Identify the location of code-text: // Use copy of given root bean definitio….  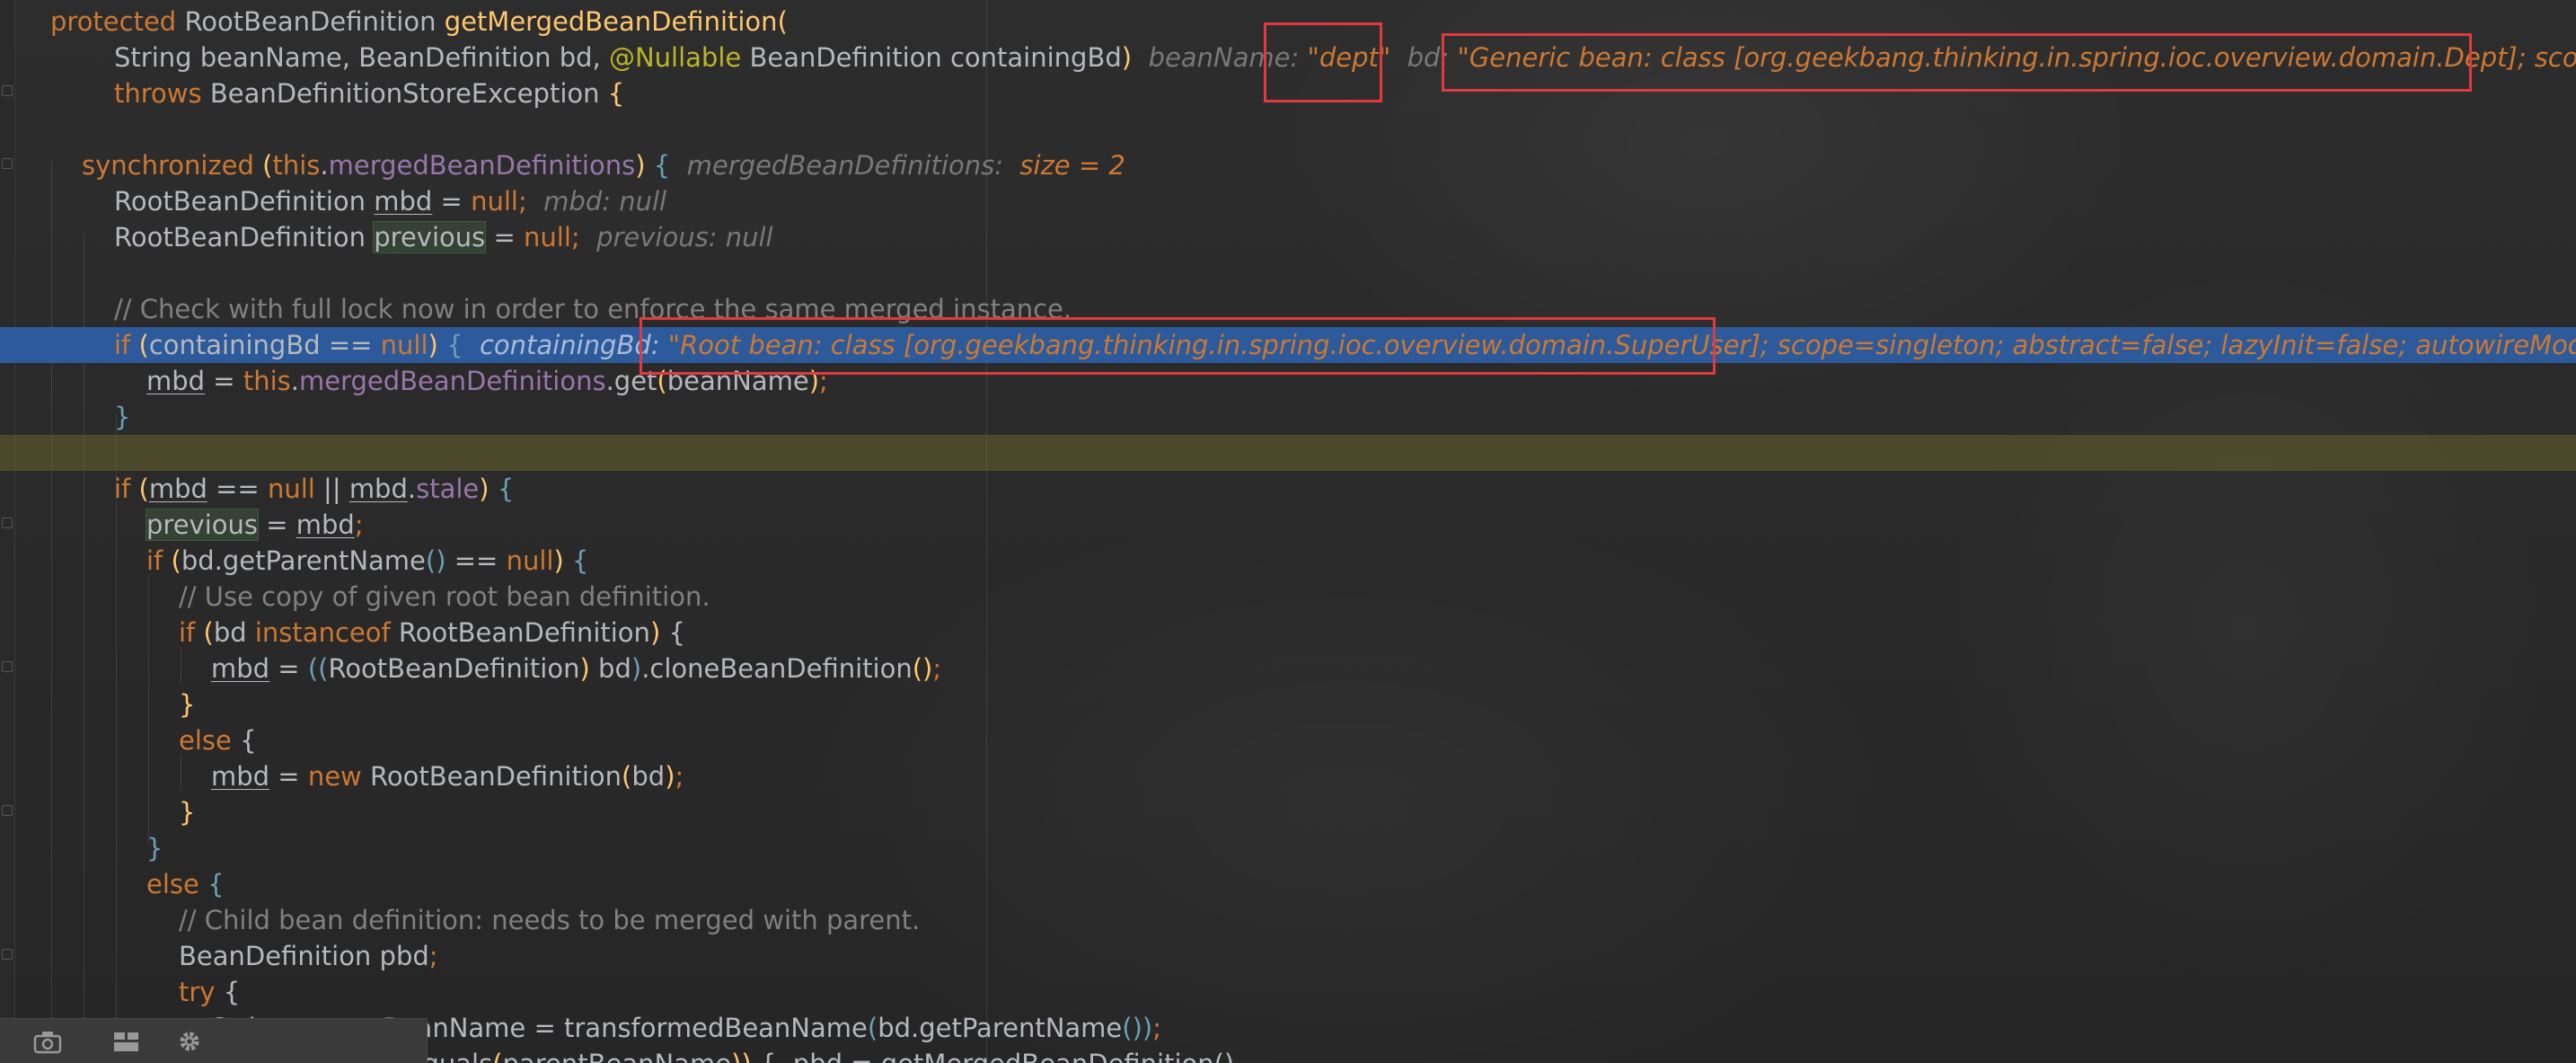
(444, 597).